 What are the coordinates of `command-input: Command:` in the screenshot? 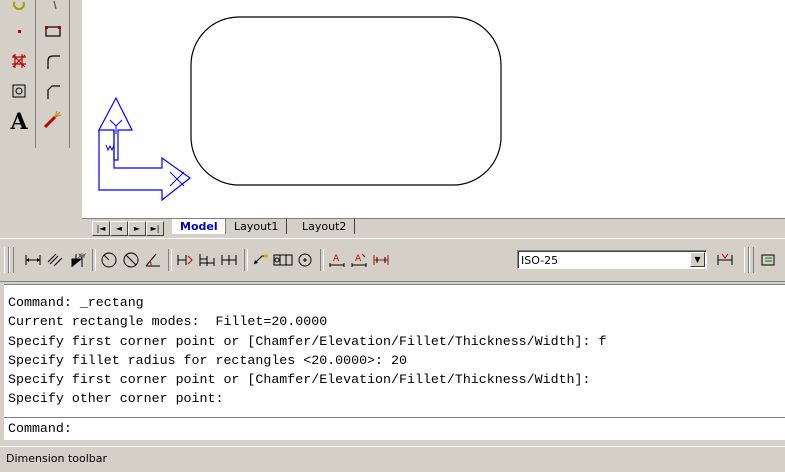 It's located at (394, 428).